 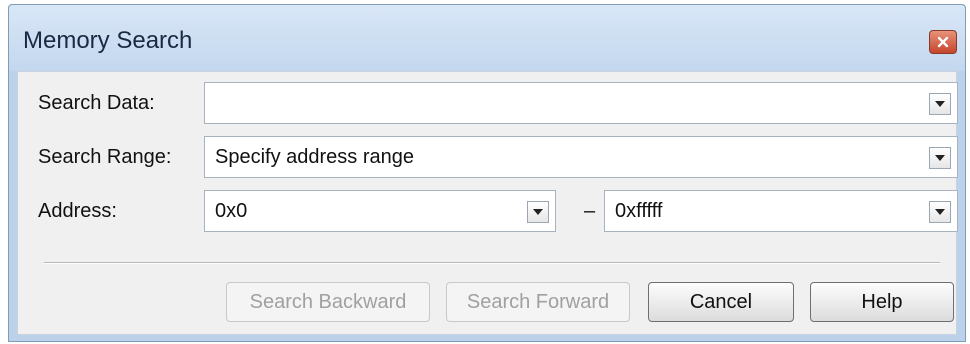 I want to click on address-start-dropdown-button, so click(x=538, y=212).